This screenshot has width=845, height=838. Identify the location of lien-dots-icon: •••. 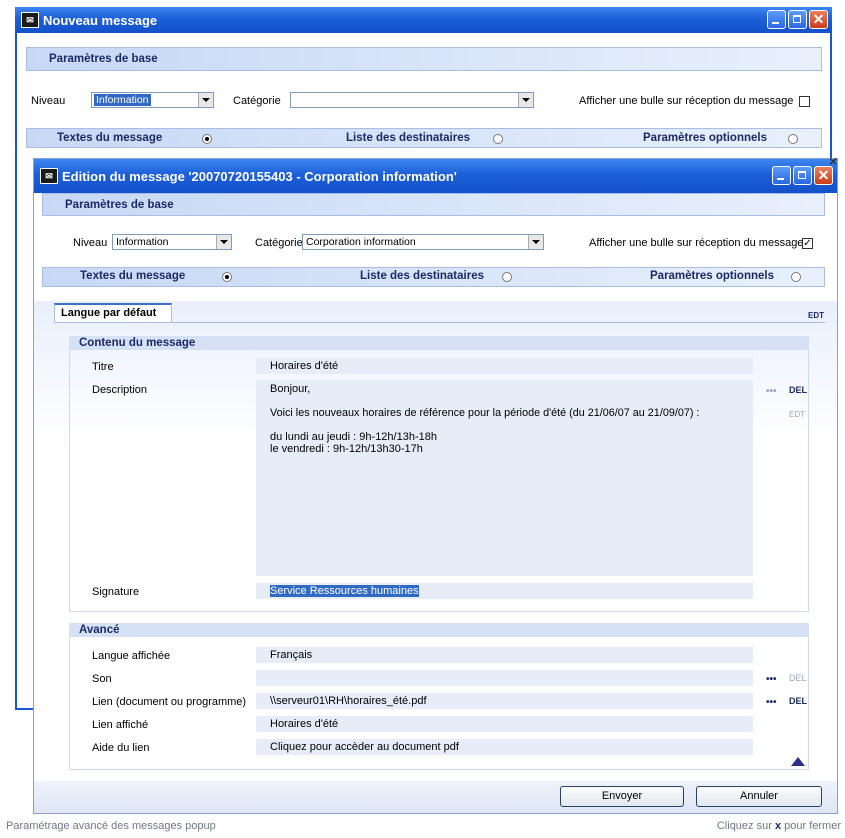
(771, 703).